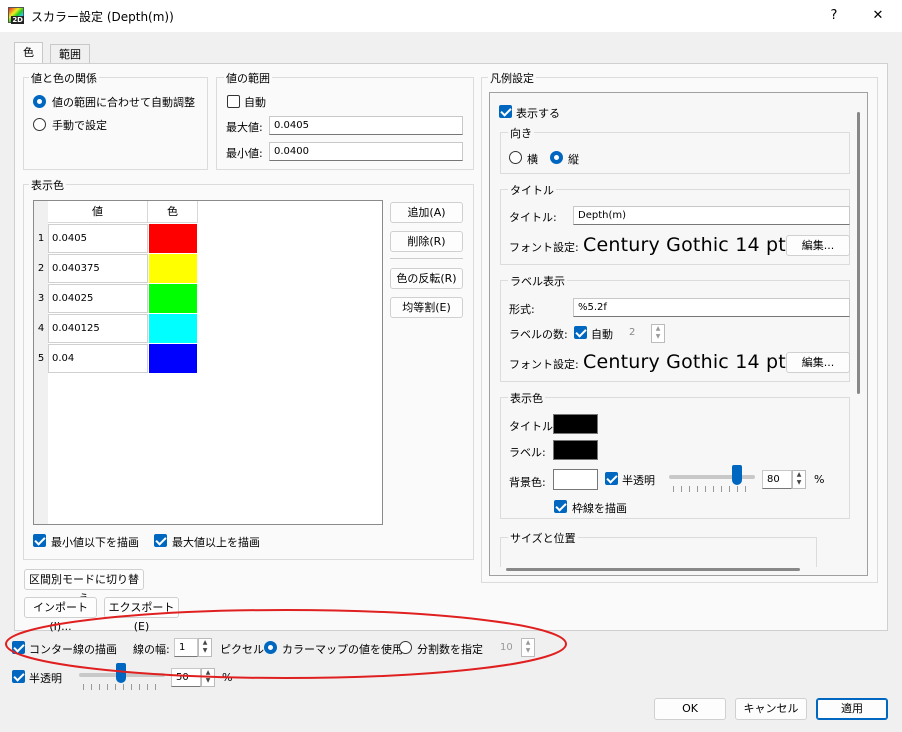 Image resolution: width=902 pixels, height=732 pixels. I want to click on add-button: 追加(A), so click(426, 212).